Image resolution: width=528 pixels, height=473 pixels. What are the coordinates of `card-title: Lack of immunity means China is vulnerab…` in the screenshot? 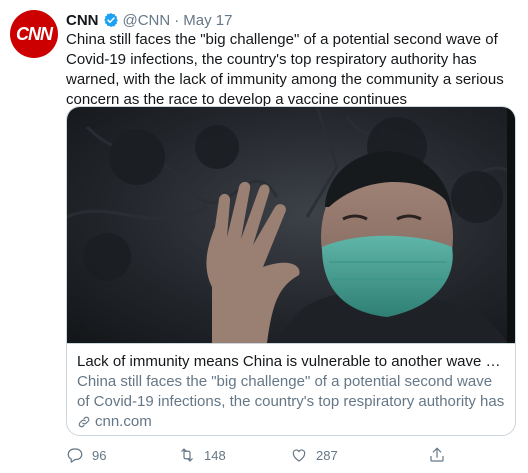 It's located at (292, 362).